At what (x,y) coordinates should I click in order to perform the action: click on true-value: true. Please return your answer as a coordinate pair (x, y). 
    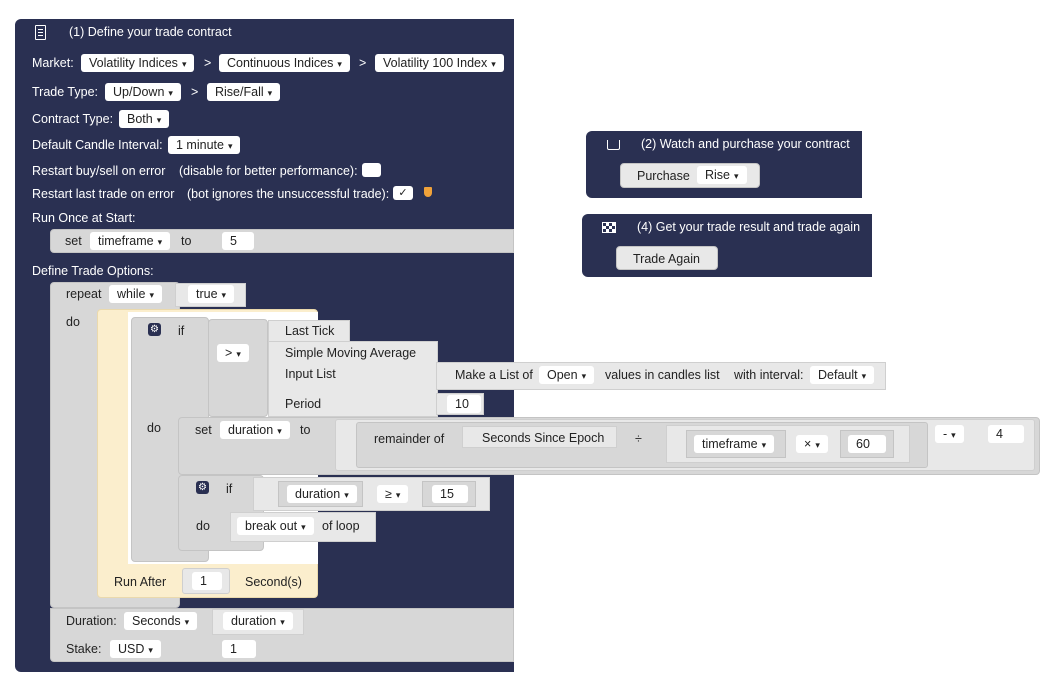
    Looking at the image, I should click on (207, 294).